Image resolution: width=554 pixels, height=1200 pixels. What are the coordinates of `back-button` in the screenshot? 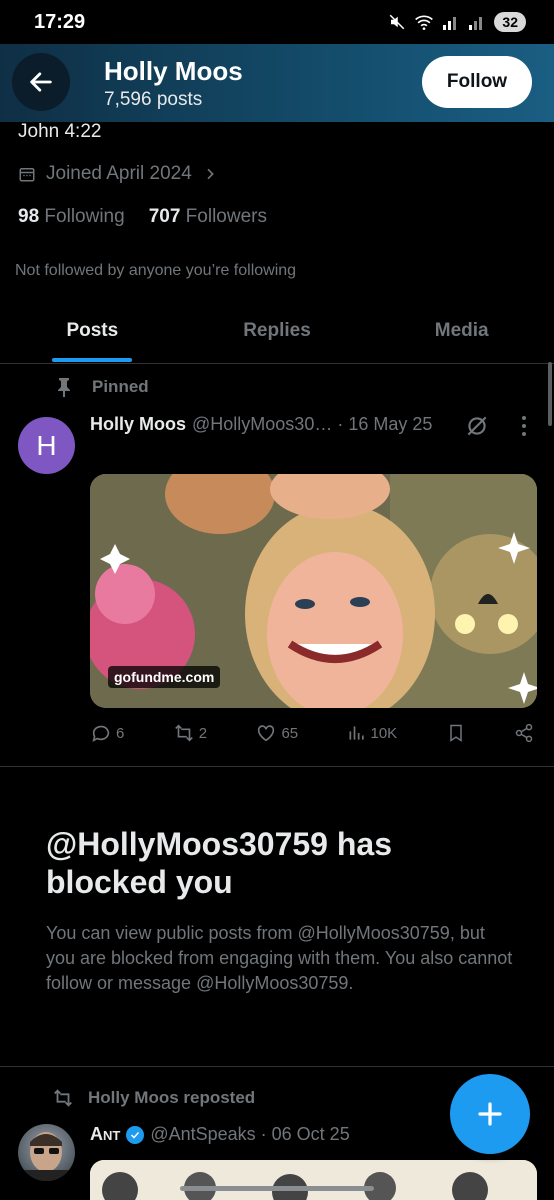 It's located at (41, 82).